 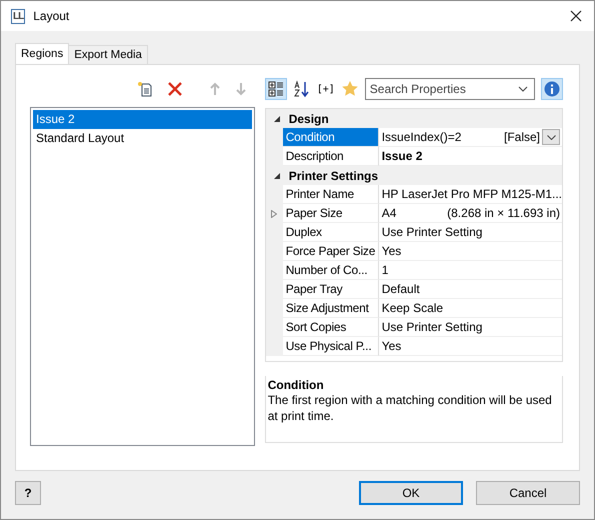 What do you see at coordinates (330, 289) in the screenshot?
I see `property-name: Paper Tray` at bounding box center [330, 289].